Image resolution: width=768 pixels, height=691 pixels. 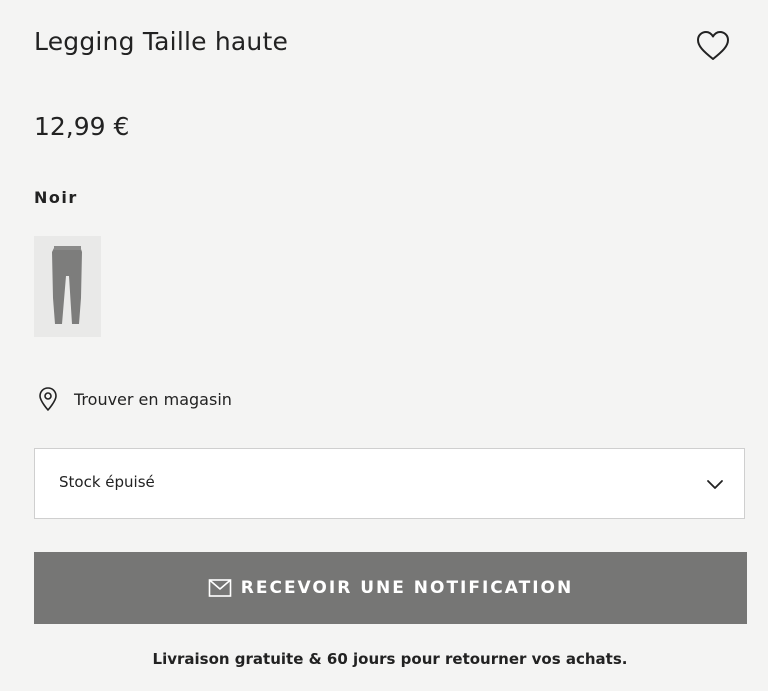 What do you see at coordinates (407, 588) in the screenshot?
I see `notify-me-label: RECEVOIR UNE NOTIFICATION` at bounding box center [407, 588].